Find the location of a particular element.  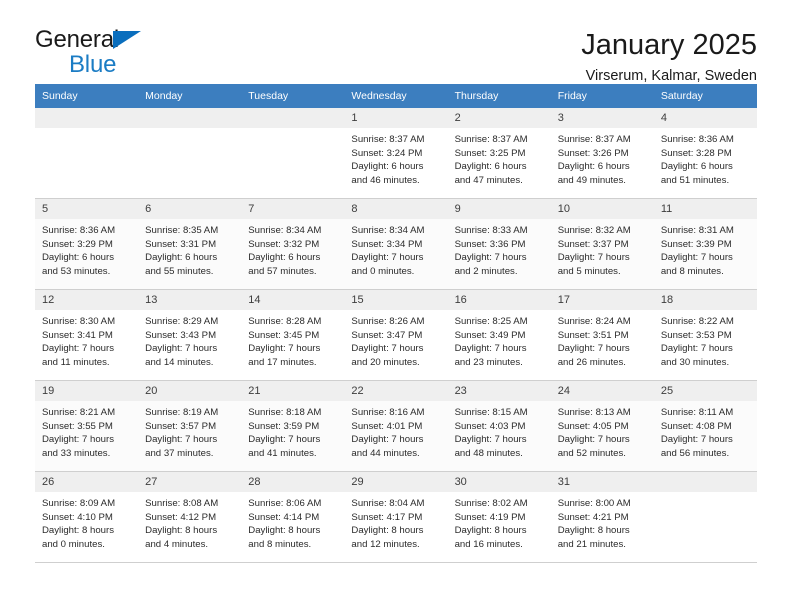

sunset-text: Sunset: 3:26 PM is located at coordinates (593, 153).